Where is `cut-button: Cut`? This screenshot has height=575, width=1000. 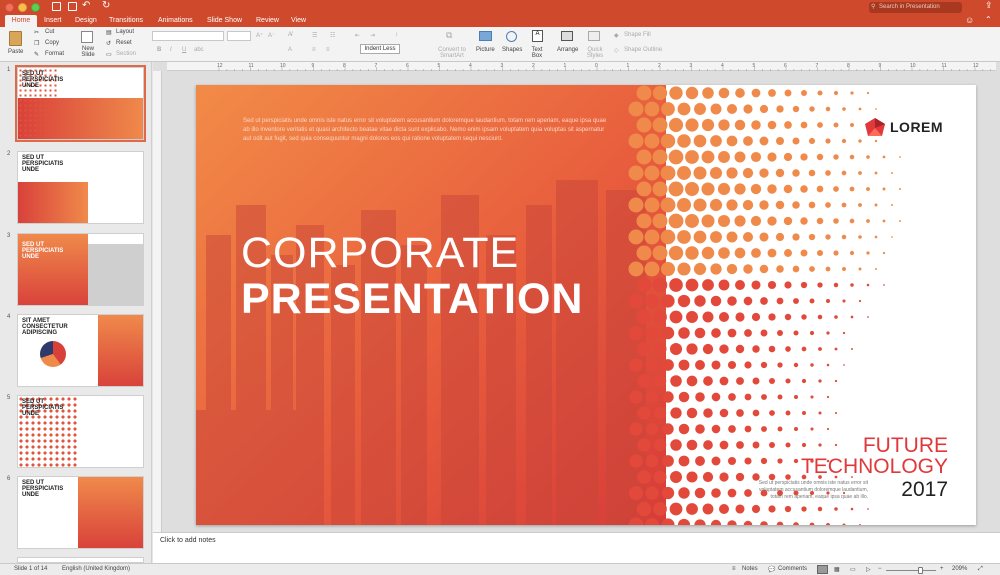 cut-button: Cut is located at coordinates (49, 32).